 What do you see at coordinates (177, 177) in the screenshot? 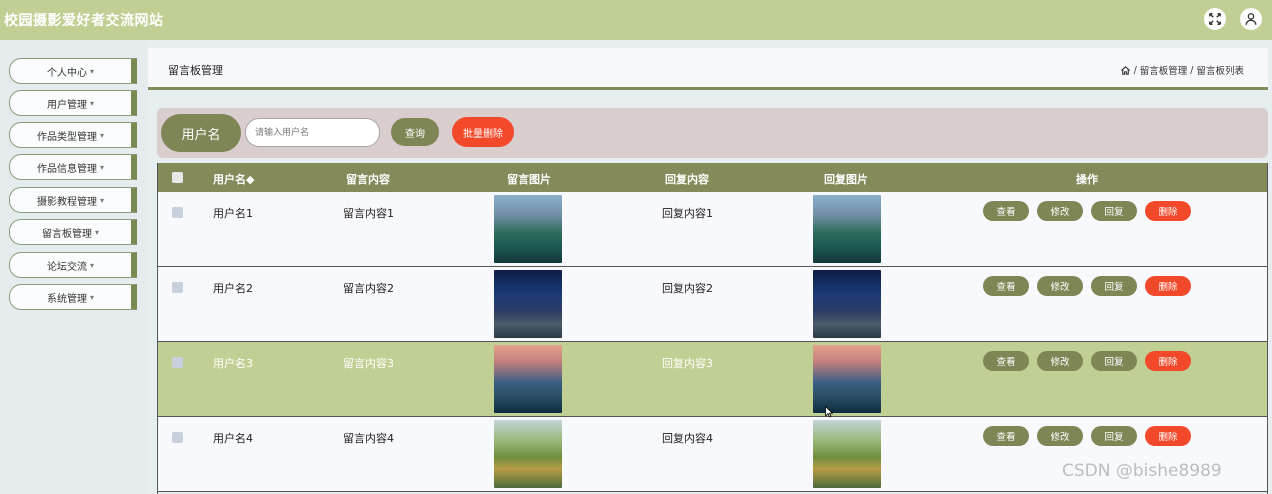
I see `select-all-checkbox` at bounding box center [177, 177].